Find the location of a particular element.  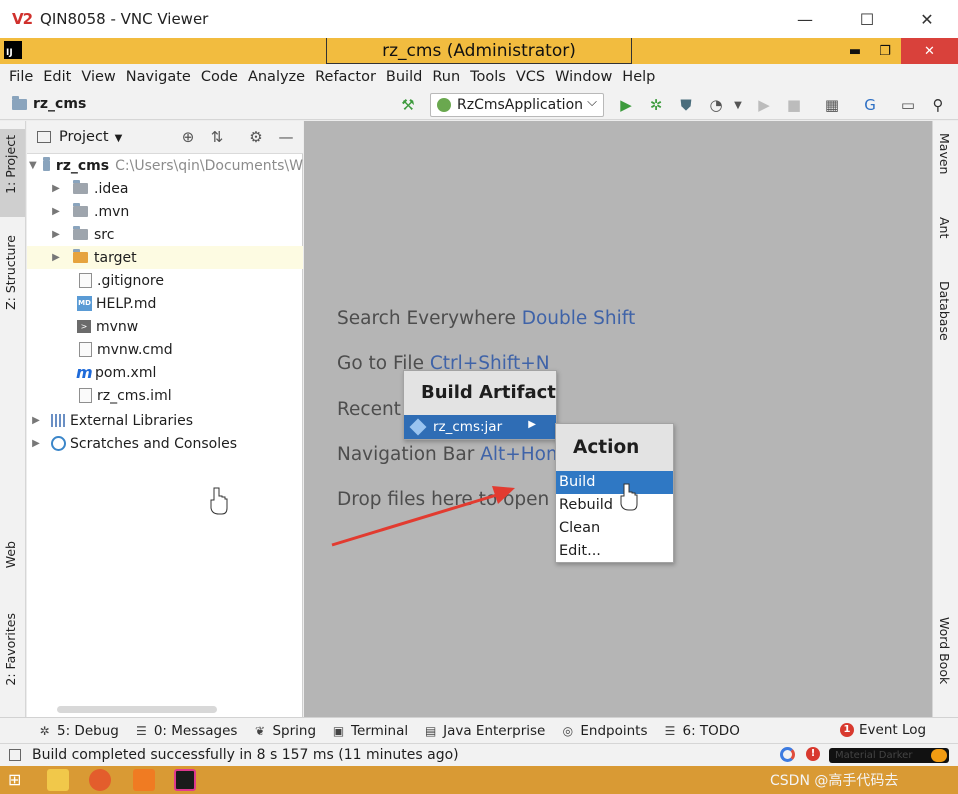

menu-vcs: VCS is located at coordinates (530, 77).